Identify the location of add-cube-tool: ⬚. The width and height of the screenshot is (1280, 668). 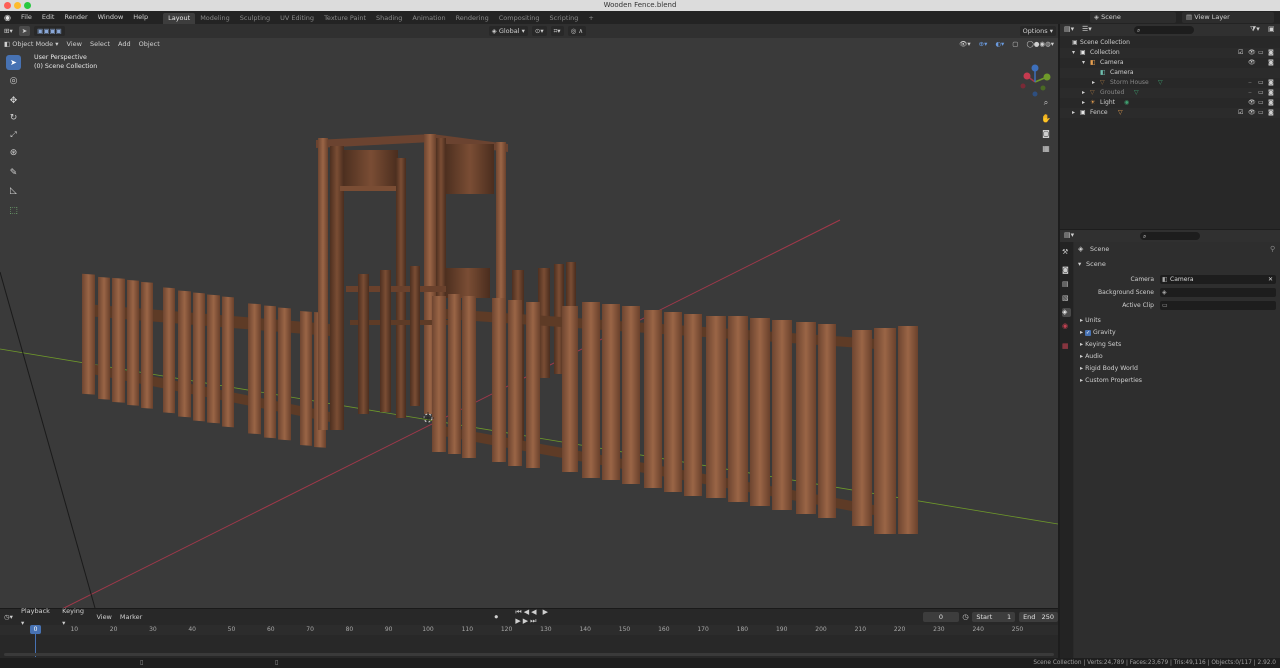
(13, 210).